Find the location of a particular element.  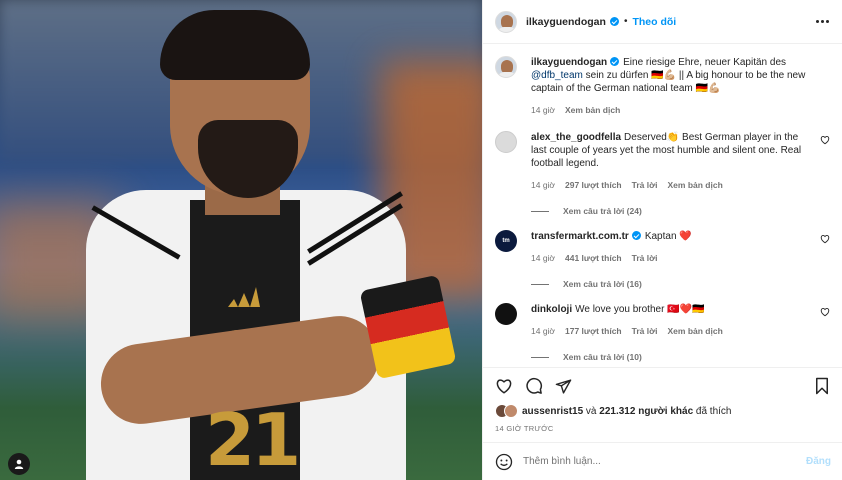

likes-suffix: đã thích is located at coordinates (712, 411).